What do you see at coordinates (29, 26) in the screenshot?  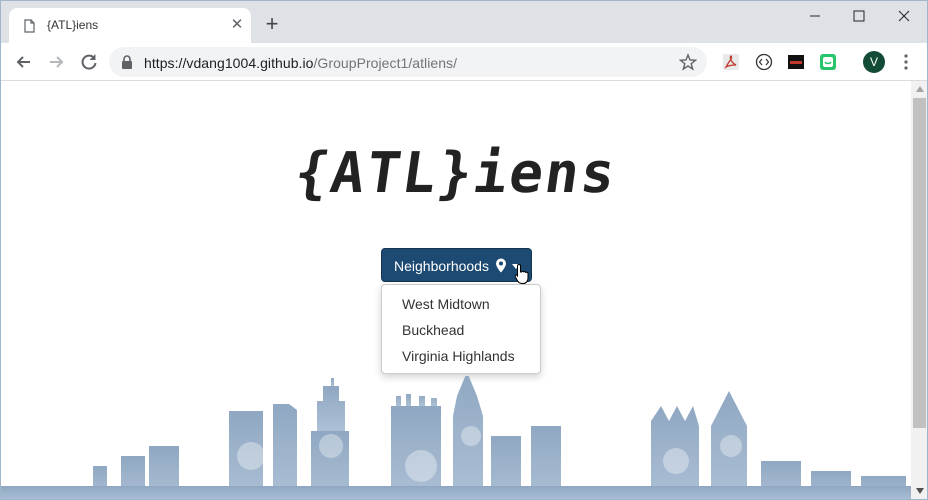 I see `document-icon` at bounding box center [29, 26].